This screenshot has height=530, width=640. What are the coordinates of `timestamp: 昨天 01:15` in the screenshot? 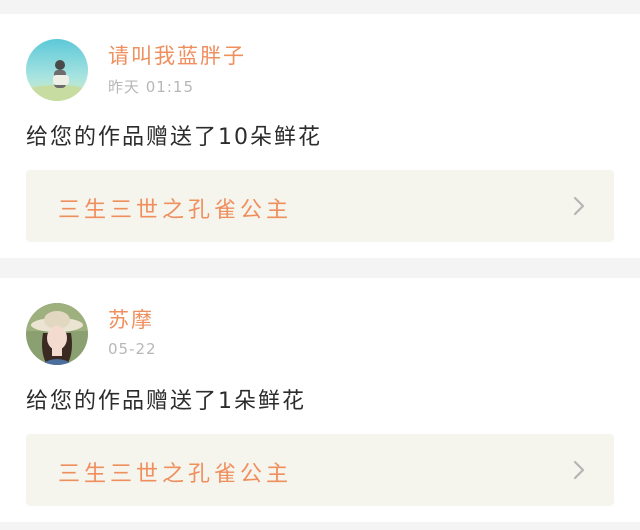 It's located at (151, 87).